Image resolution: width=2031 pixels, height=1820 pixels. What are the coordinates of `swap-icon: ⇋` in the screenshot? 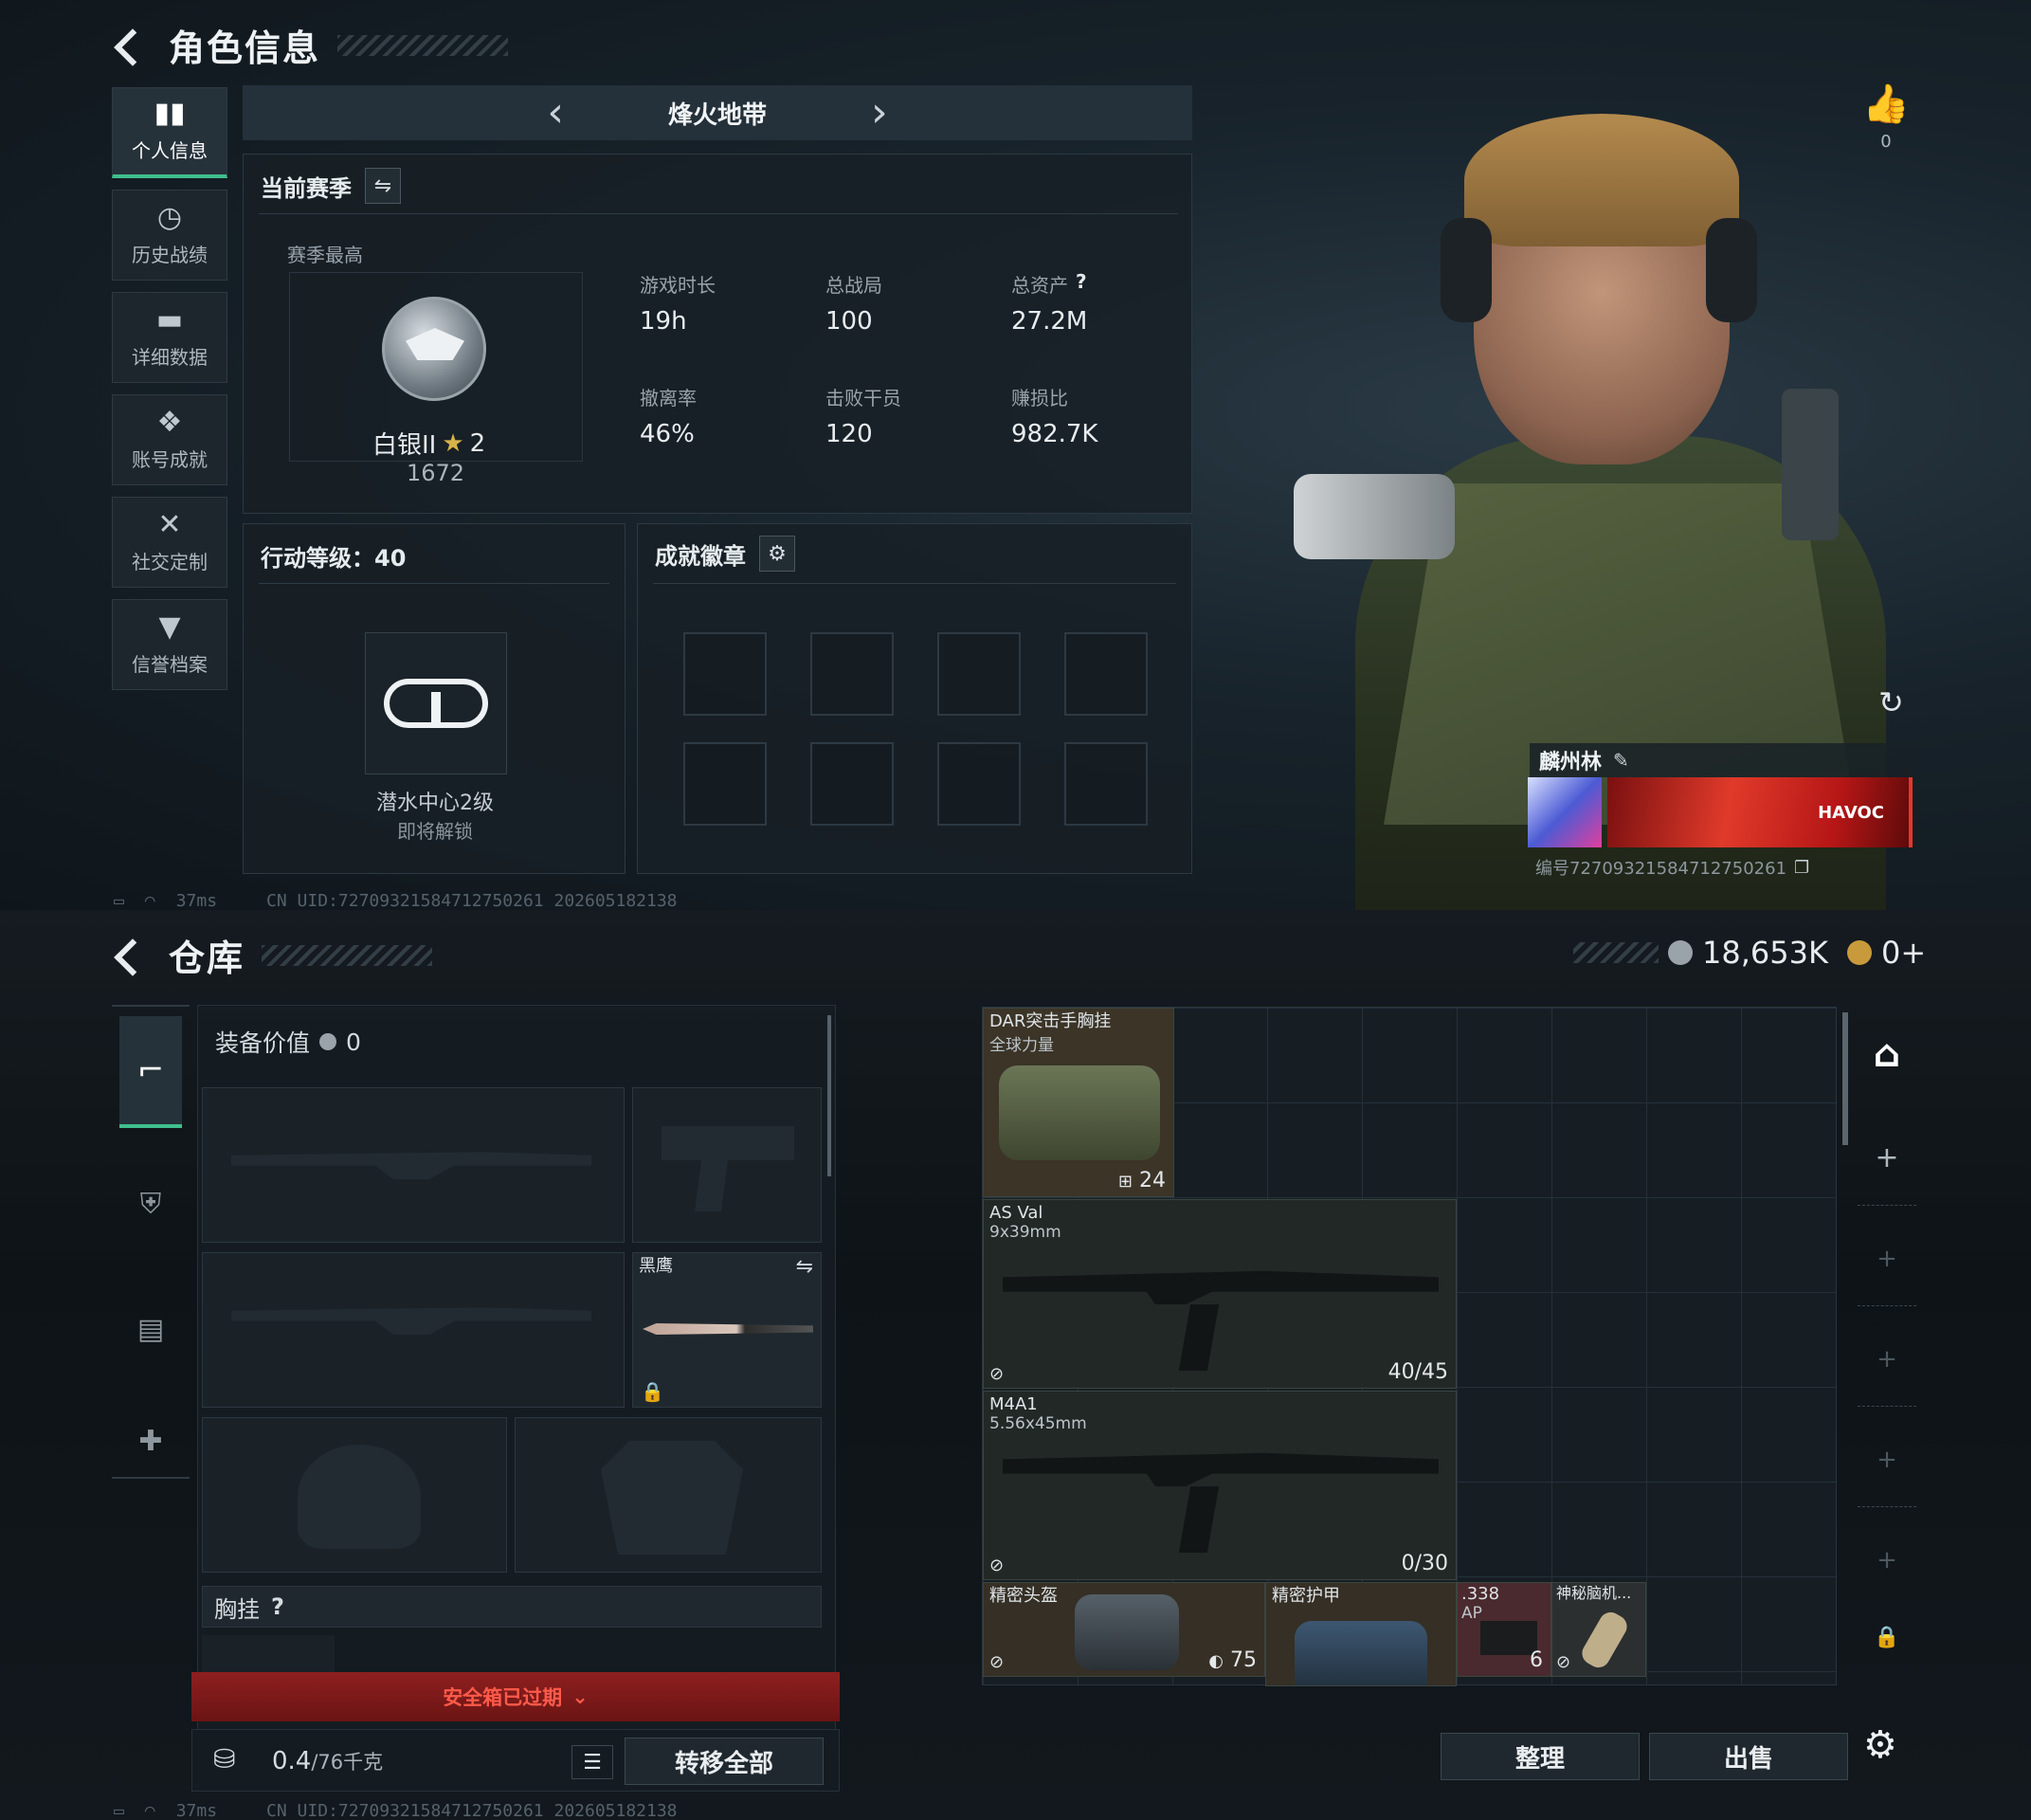 It's located at (804, 1267).